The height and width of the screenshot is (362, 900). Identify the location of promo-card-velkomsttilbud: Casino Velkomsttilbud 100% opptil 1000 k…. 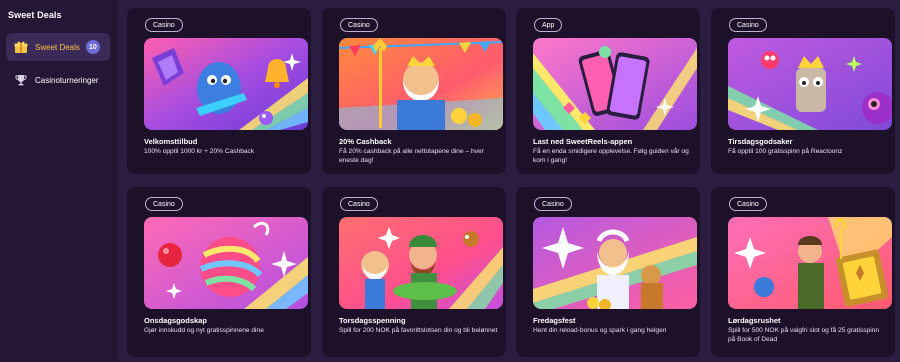
(219, 91).